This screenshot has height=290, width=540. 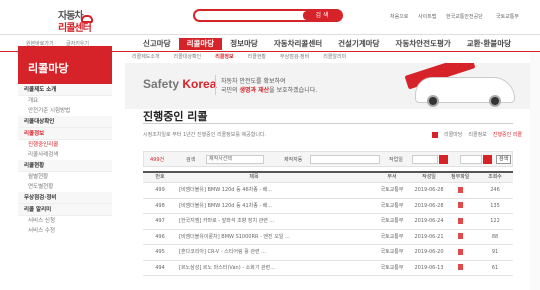 I want to click on subtab-active: 리콜정보, so click(x=224, y=57).